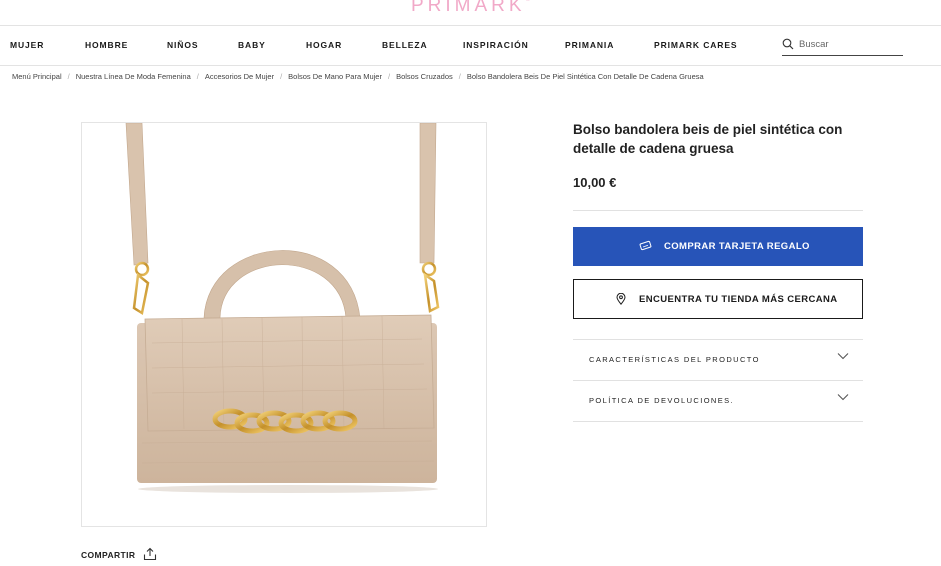  What do you see at coordinates (788, 44) in the screenshot?
I see `search-icon` at bounding box center [788, 44].